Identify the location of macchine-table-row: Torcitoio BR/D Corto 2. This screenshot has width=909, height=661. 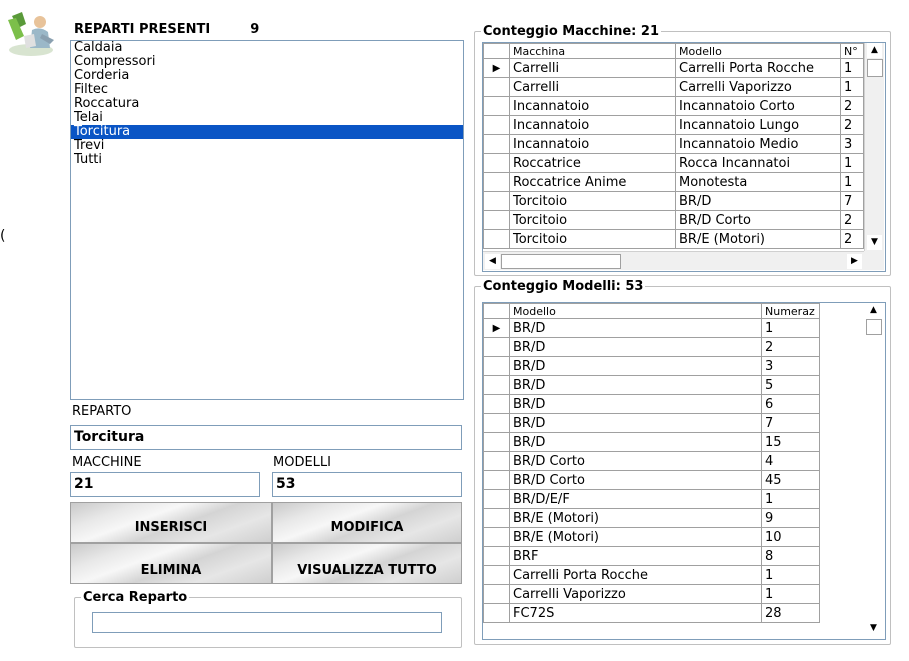
(673, 220).